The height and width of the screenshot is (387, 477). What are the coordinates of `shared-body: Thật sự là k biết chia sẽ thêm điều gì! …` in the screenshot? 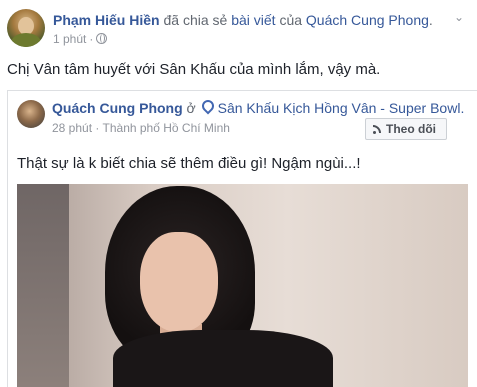 It's located at (189, 163).